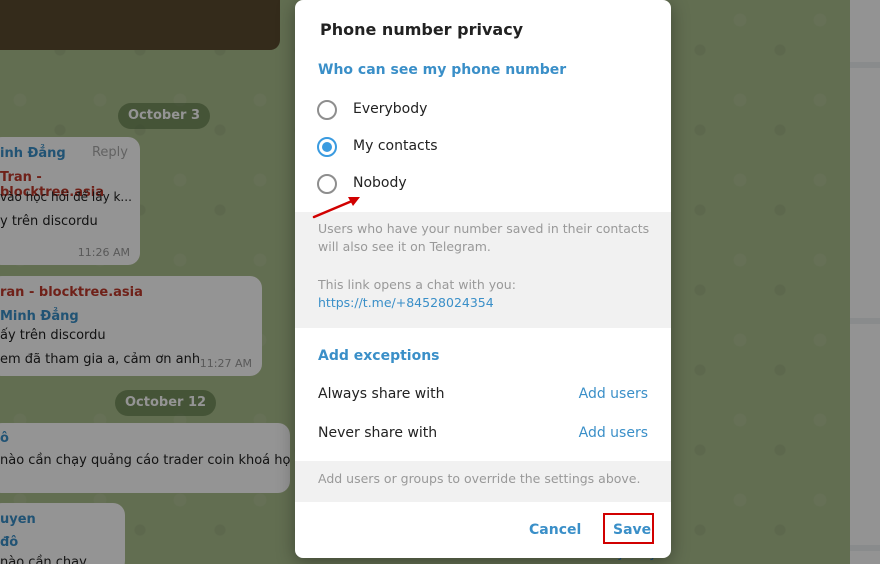 The image size is (880, 564). I want to click on always-share-row: Always share with Add users, so click(483, 395).